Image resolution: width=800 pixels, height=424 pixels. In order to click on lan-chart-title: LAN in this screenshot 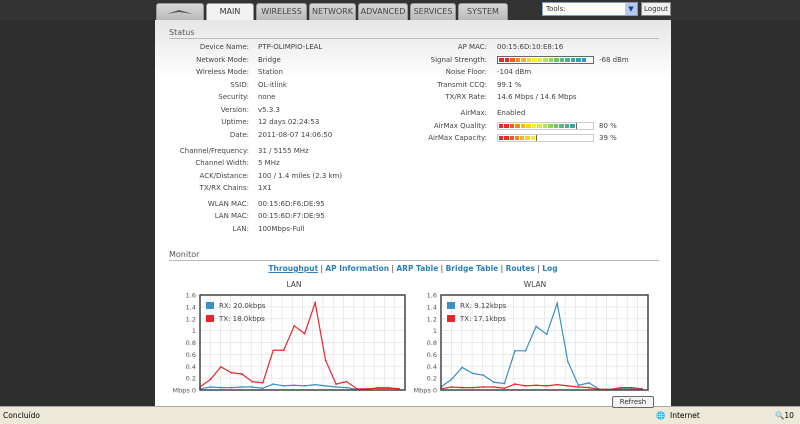, I will do `click(294, 284)`.